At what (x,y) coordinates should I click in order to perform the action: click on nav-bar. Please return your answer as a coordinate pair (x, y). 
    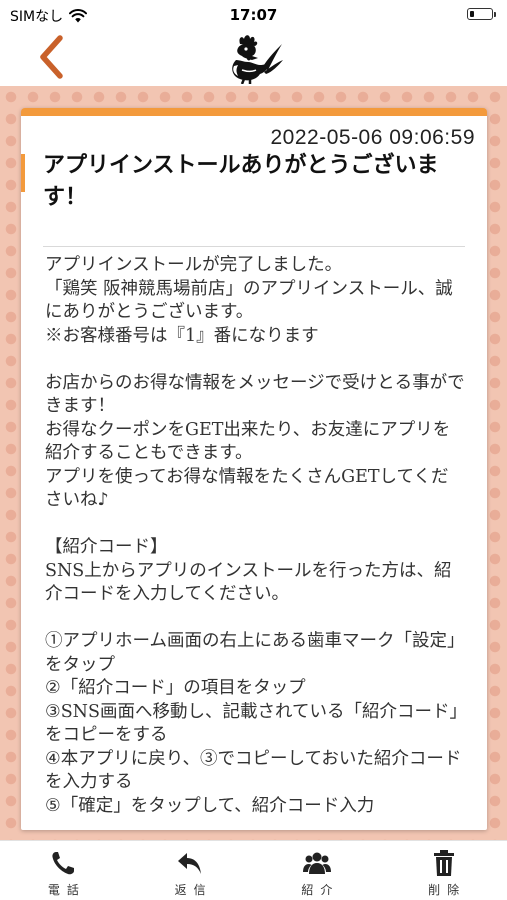
    Looking at the image, I should click on (253, 58).